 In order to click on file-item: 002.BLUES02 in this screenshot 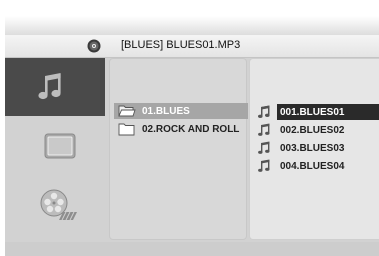, I will do `click(328, 130)`.